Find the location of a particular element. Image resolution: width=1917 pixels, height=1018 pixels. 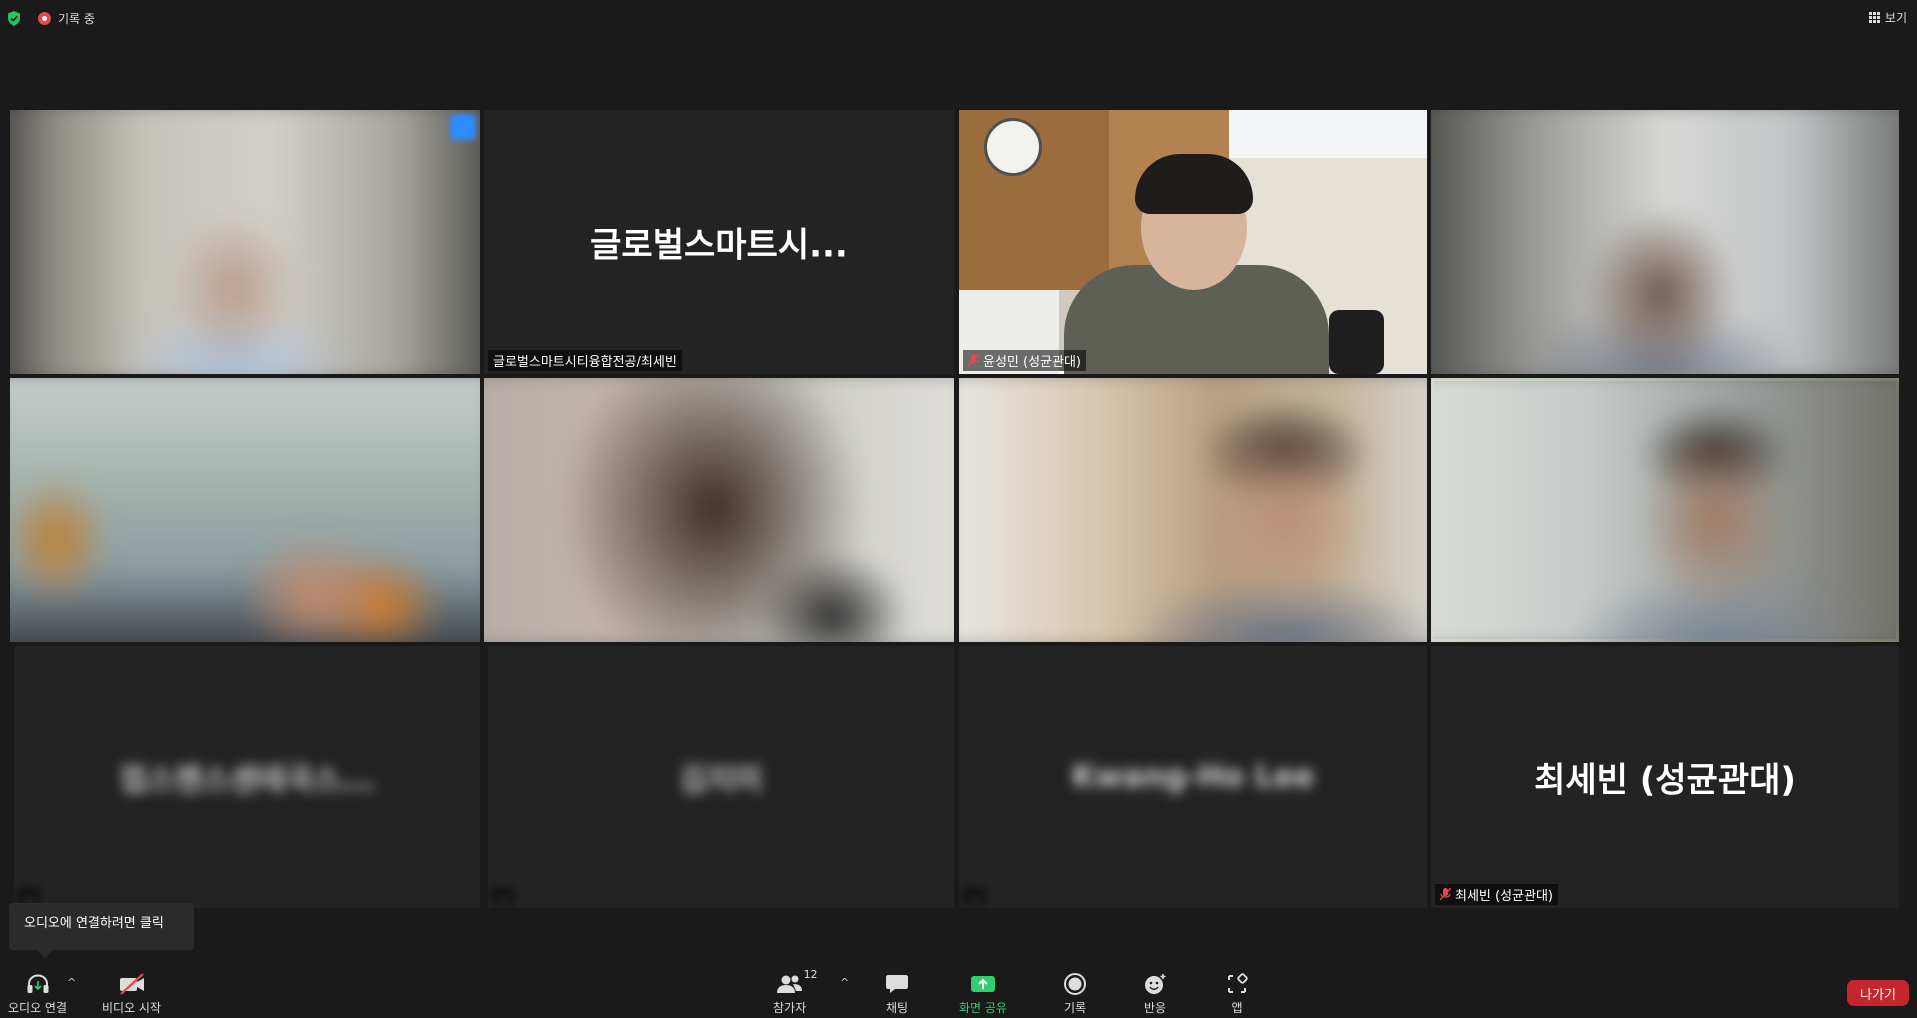

recording-label: 기록 중 is located at coordinates (76, 19).